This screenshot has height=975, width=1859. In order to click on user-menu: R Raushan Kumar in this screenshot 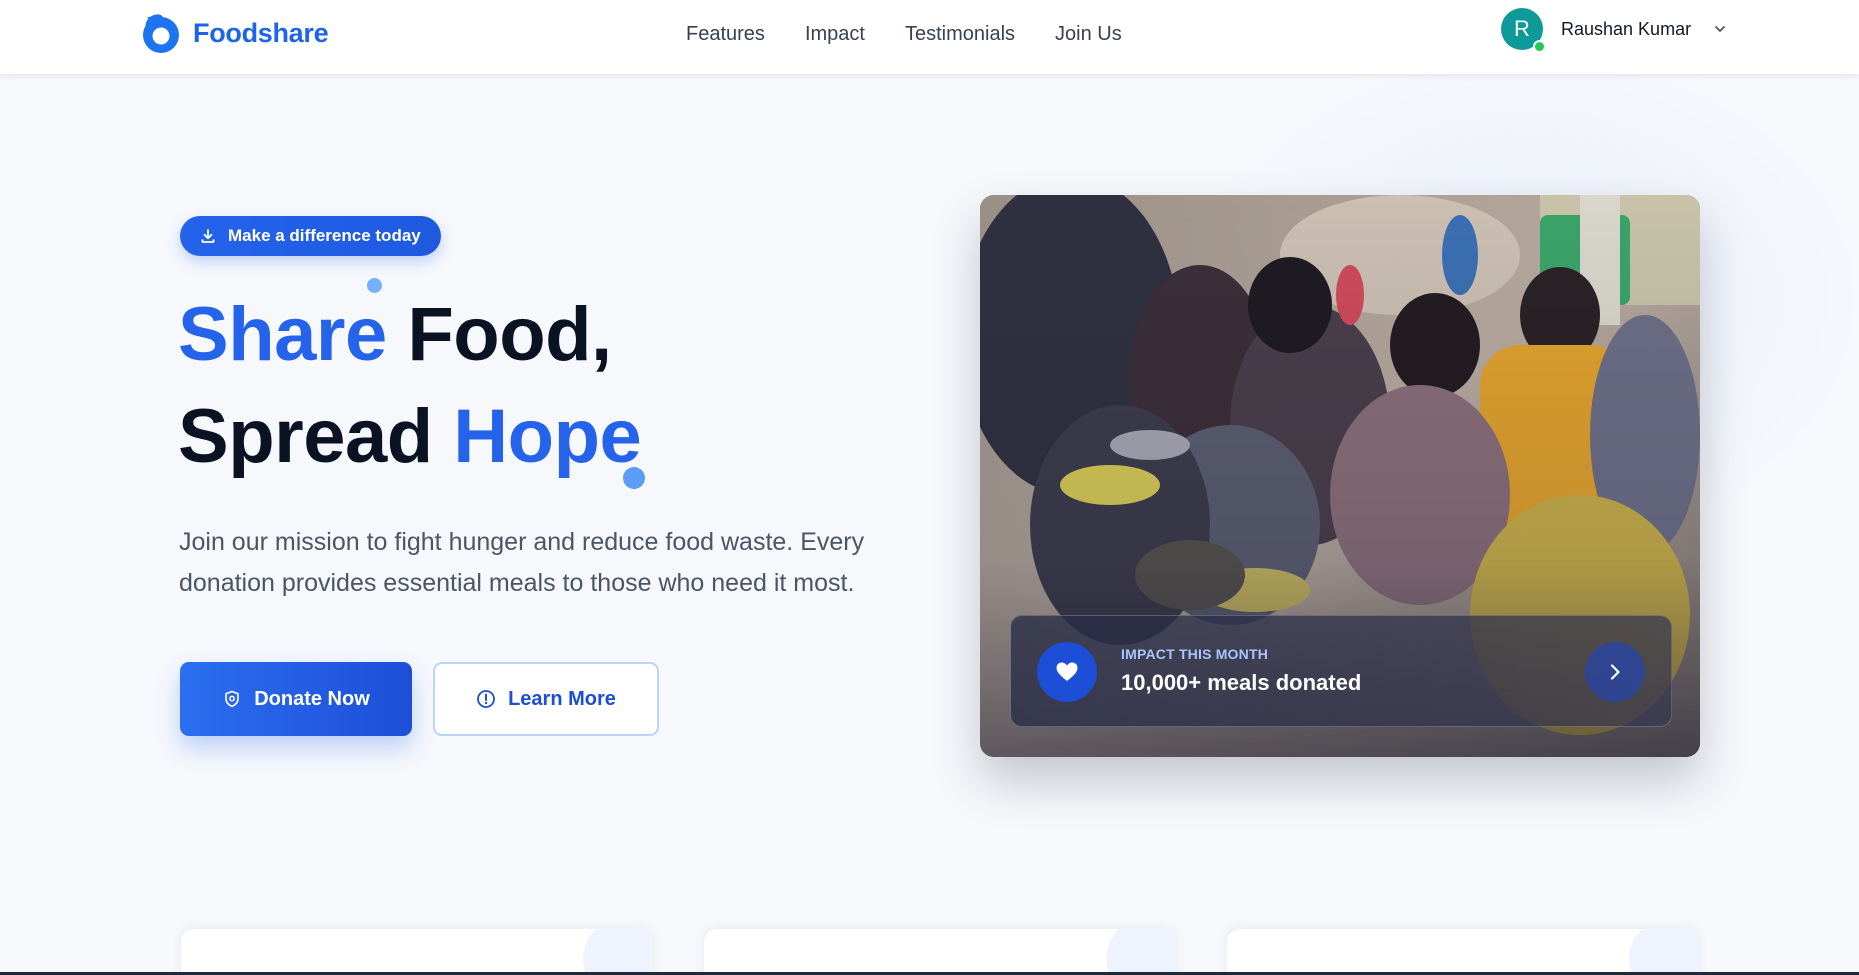, I will do `click(1614, 30)`.